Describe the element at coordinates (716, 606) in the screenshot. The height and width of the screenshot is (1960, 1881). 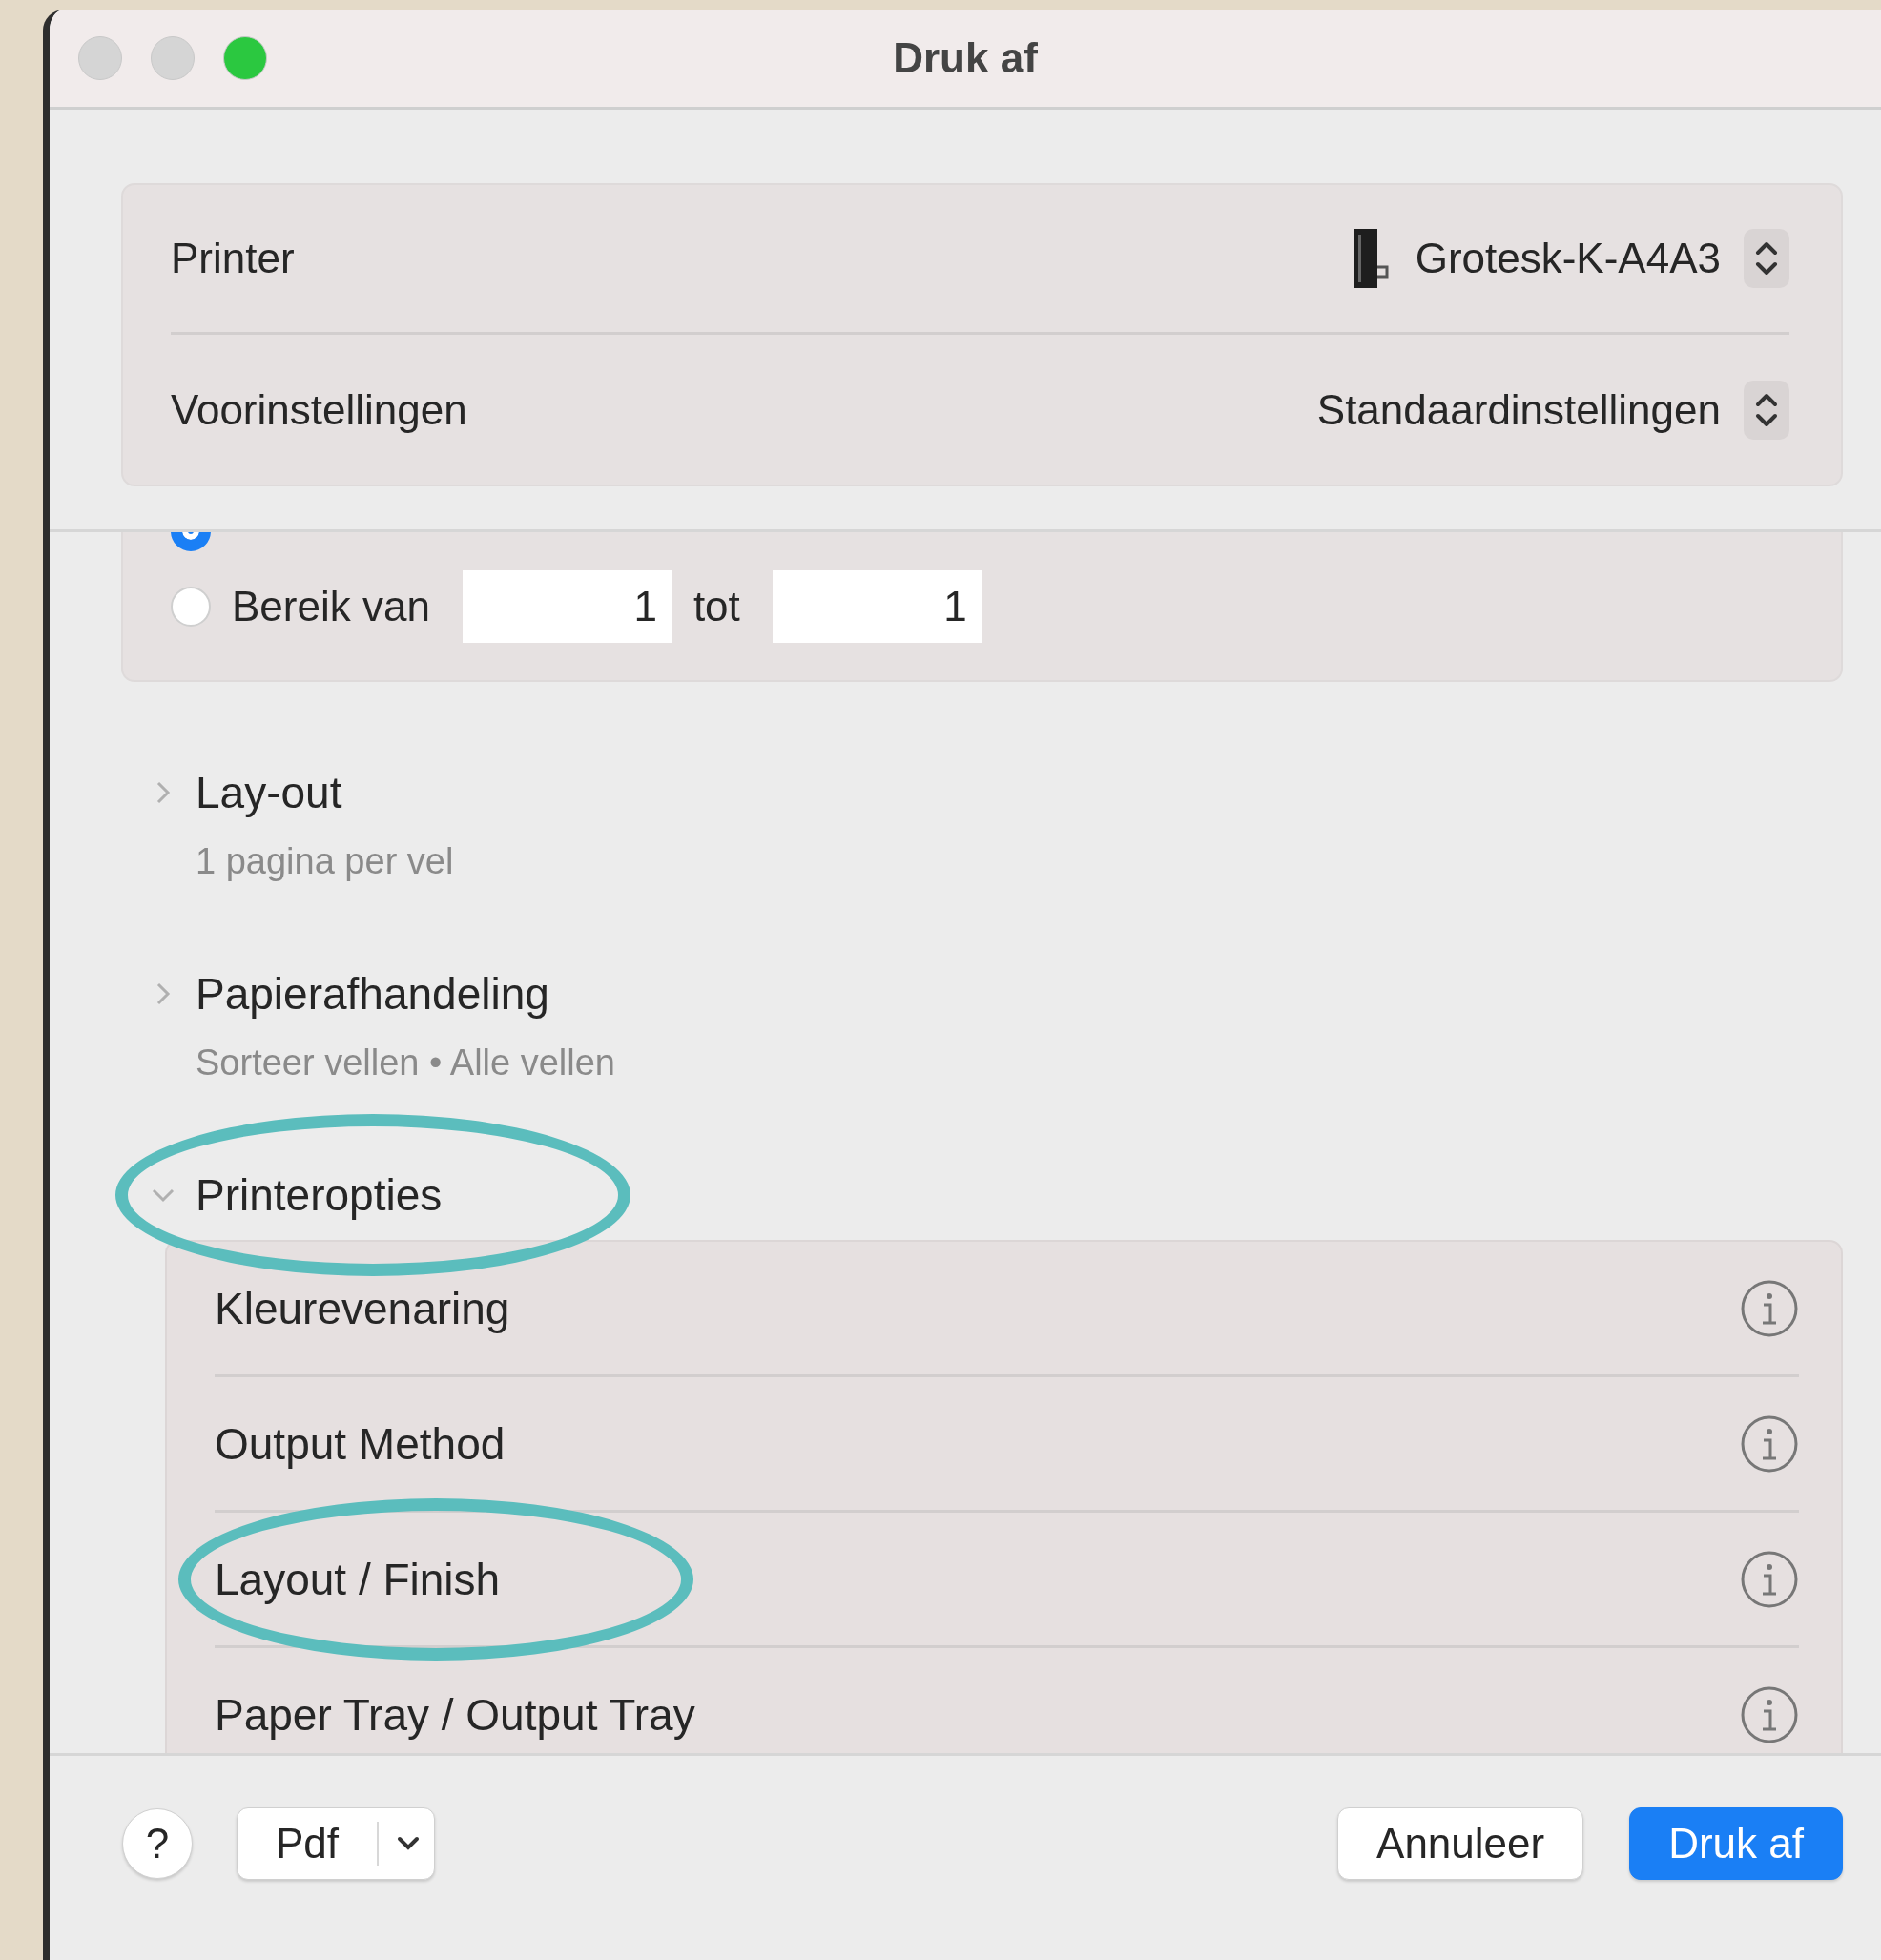
I see `to-label: tot` at that location.